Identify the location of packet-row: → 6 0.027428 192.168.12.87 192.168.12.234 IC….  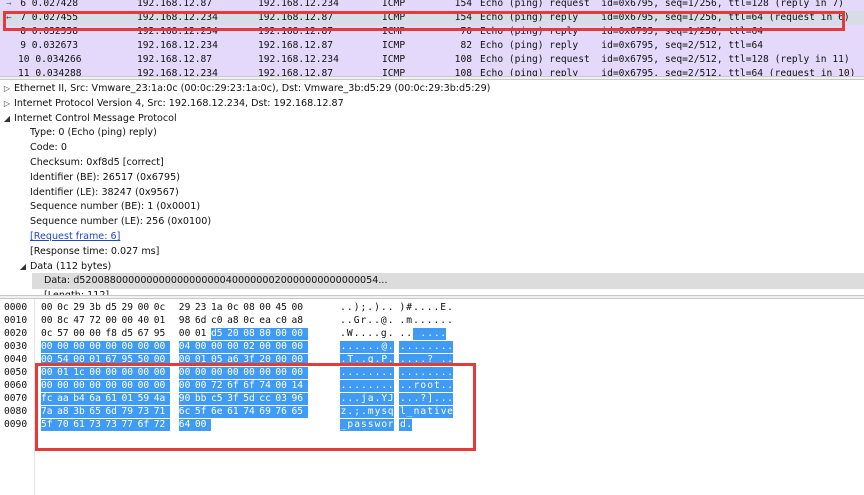
(432, 5).